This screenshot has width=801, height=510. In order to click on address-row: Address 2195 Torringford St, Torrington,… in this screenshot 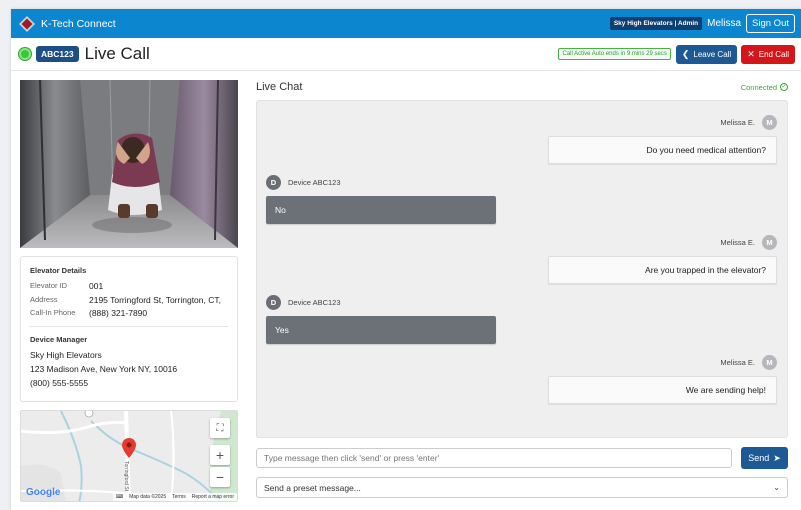, I will do `click(129, 300)`.